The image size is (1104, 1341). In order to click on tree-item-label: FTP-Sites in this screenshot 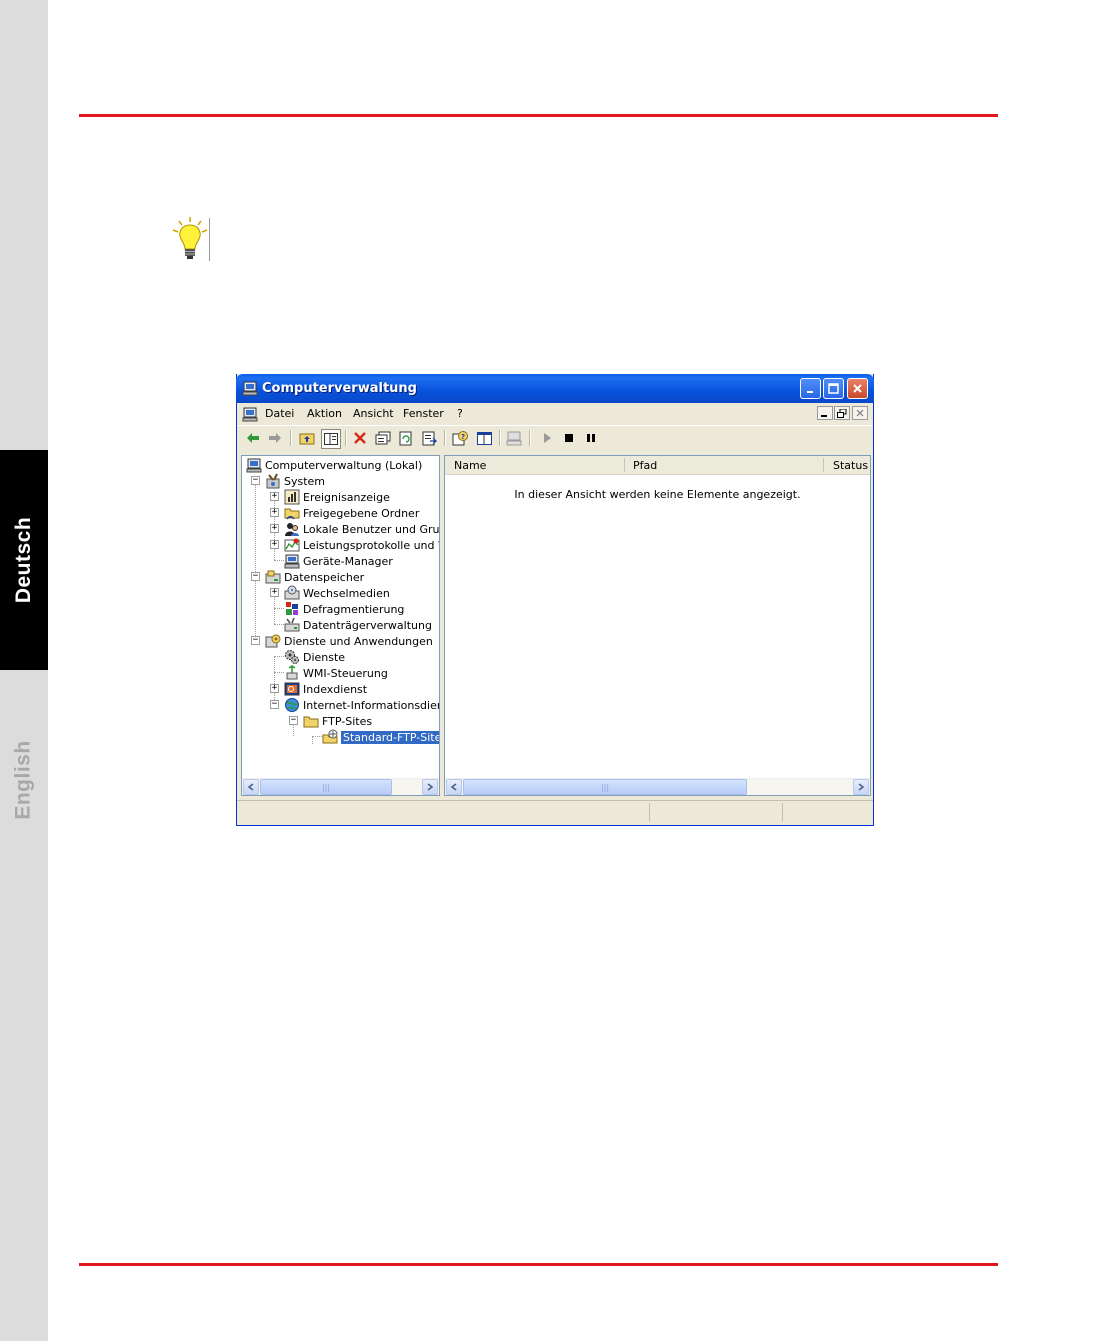, I will do `click(347, 721)`.